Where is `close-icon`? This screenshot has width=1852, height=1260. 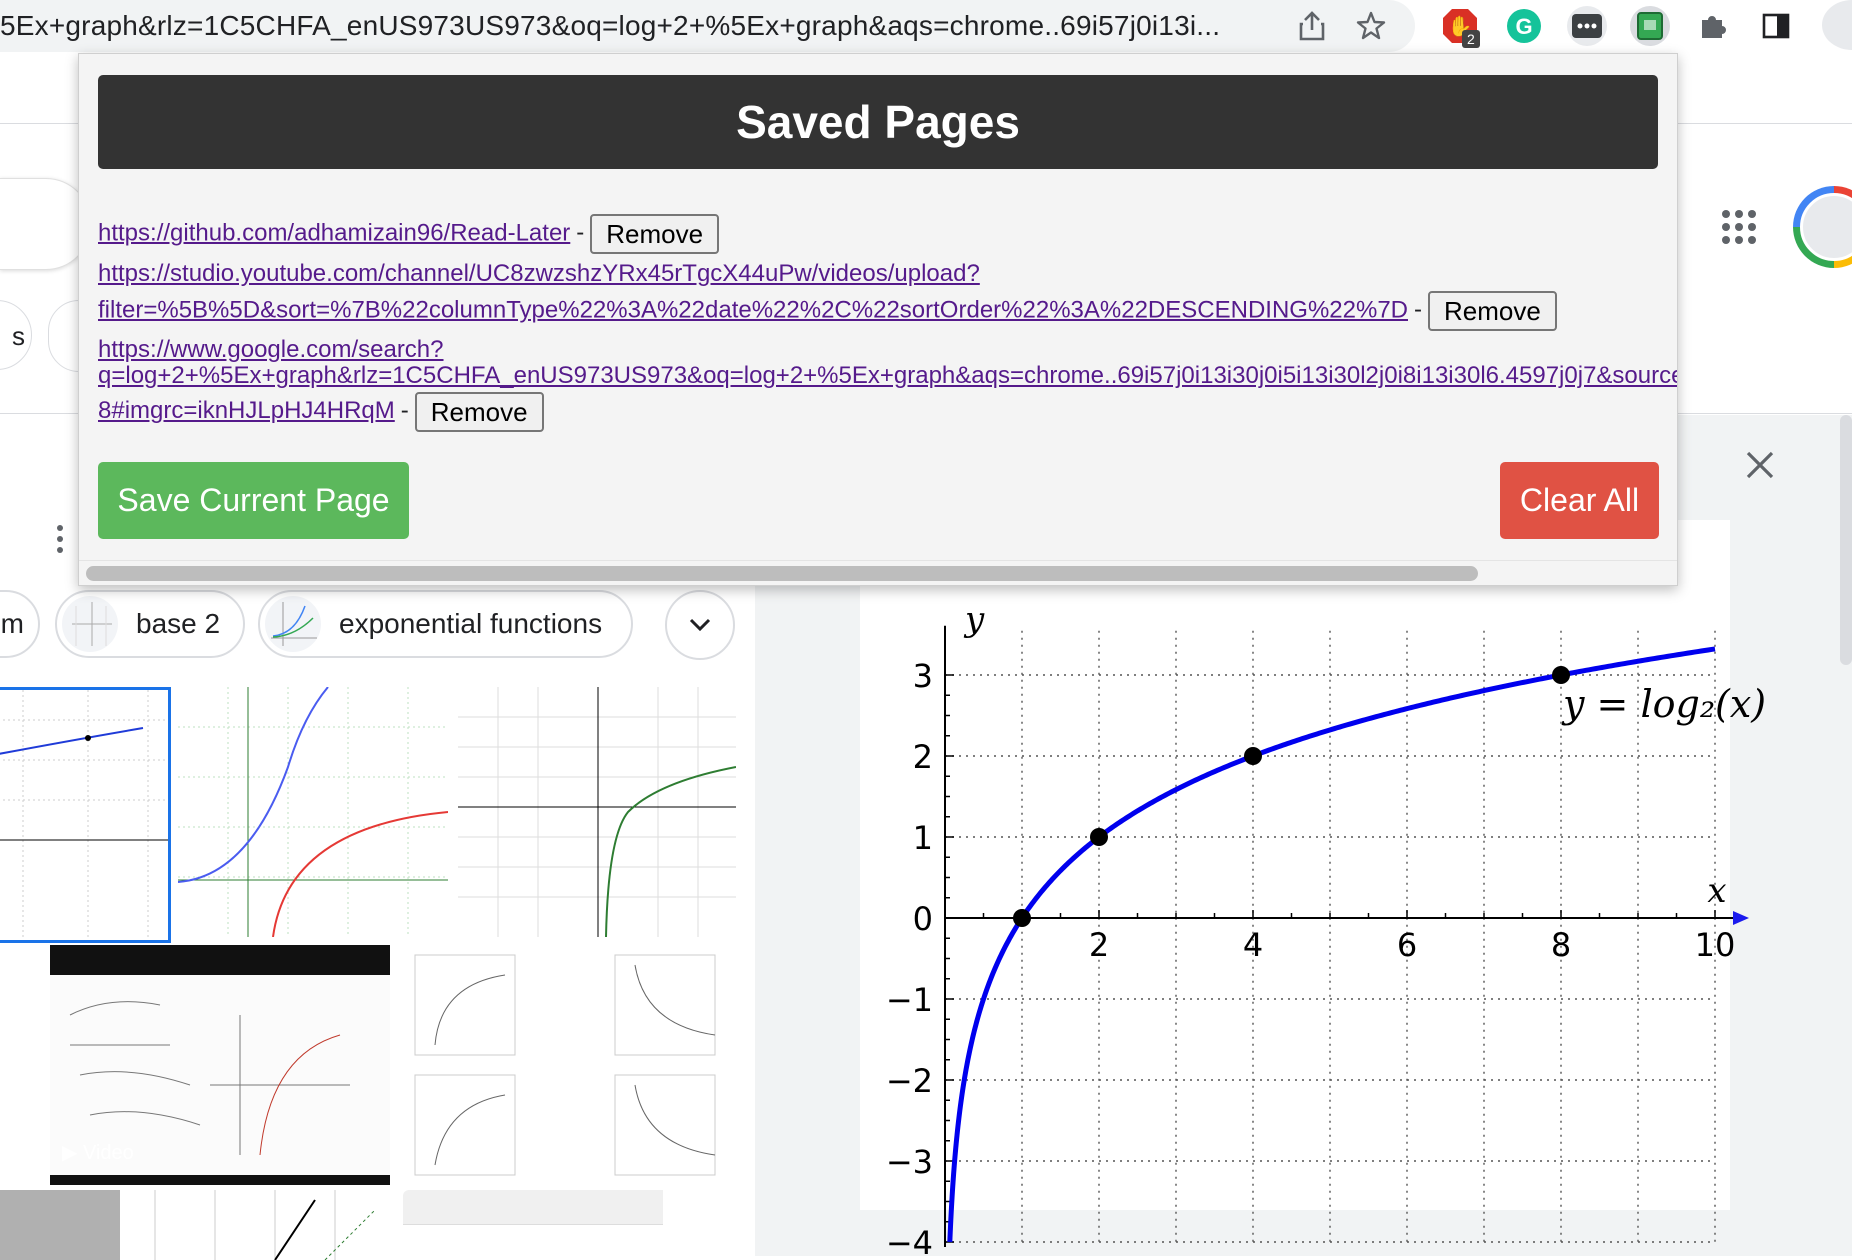
close-icon is located at coordinates (1760, 465).